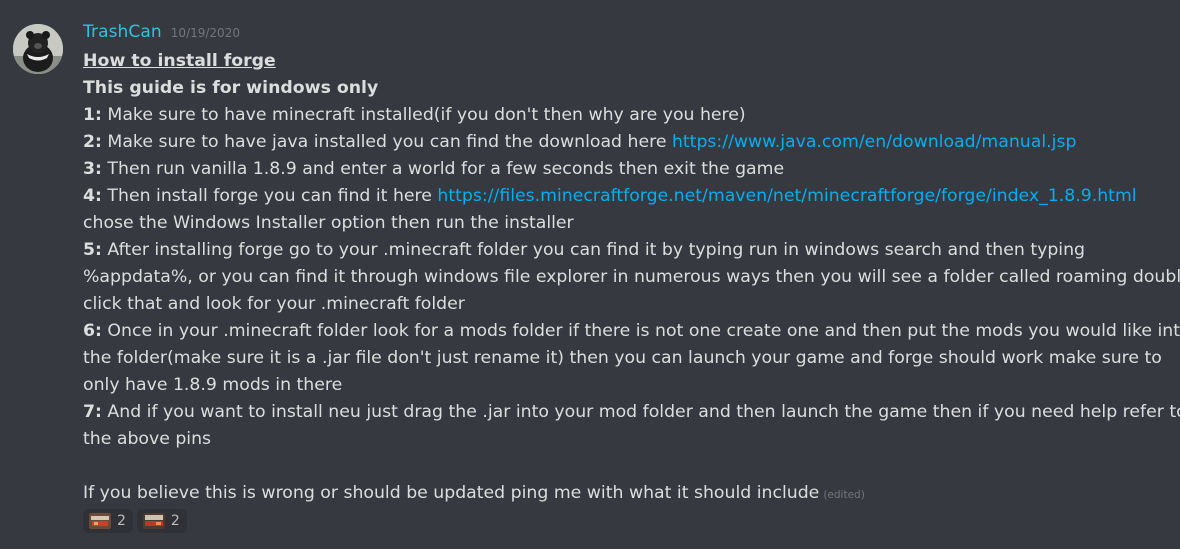  Describe the element at coordinates (179, 61) in the screenshot. I see `guide-title: How to install forge` at that location.